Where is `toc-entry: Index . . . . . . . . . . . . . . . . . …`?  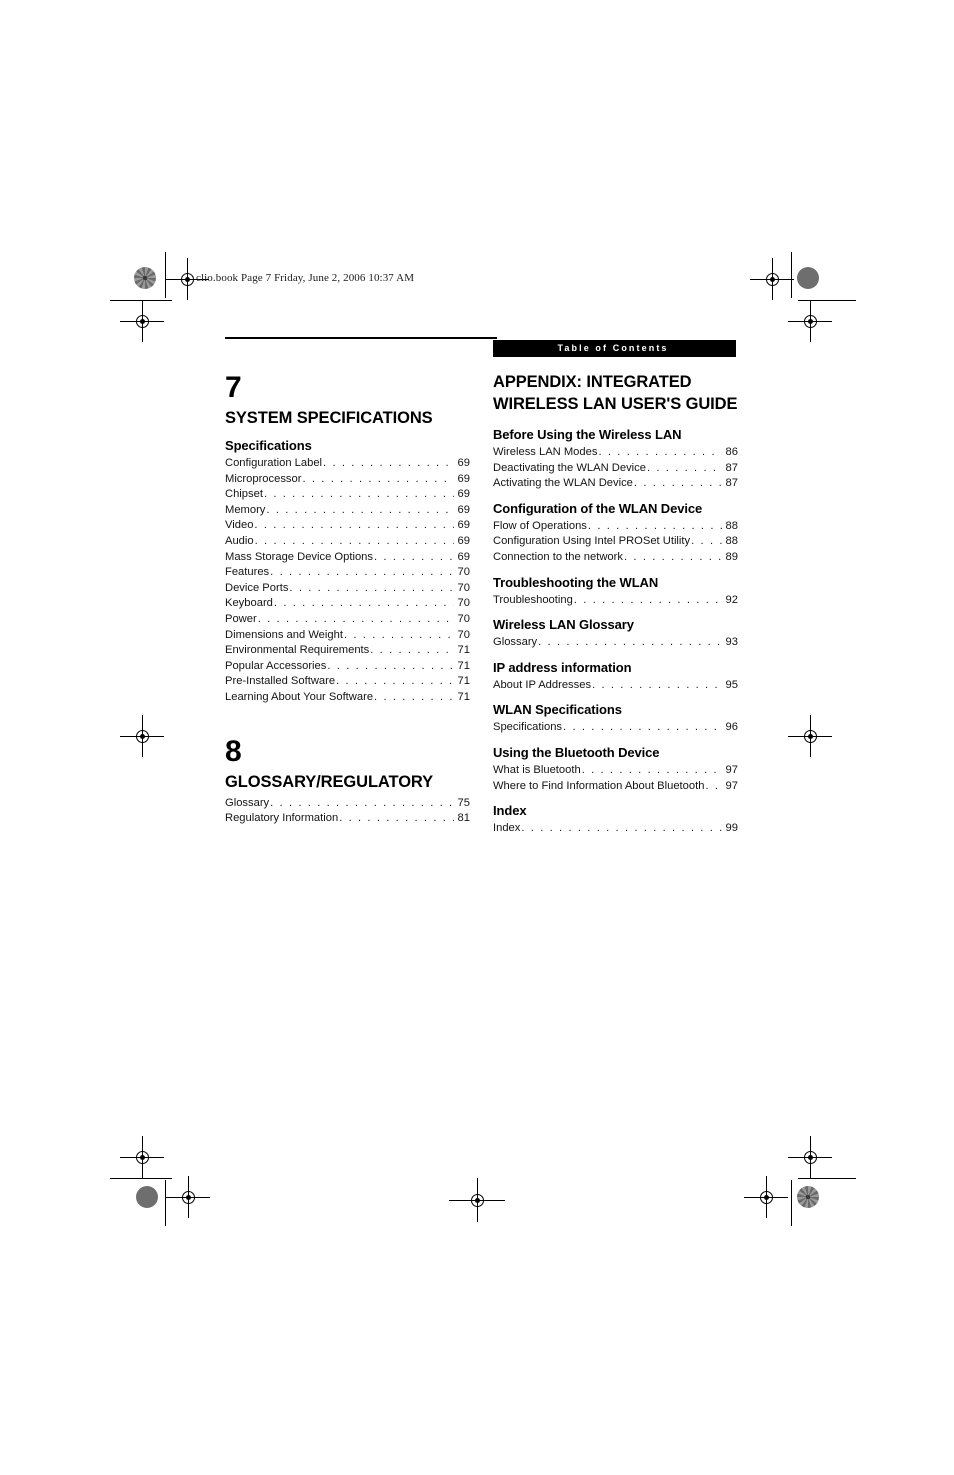 toc-entry: Index . . . . . . . . . . . . . . . . . … is located at coordinates (615, 829).